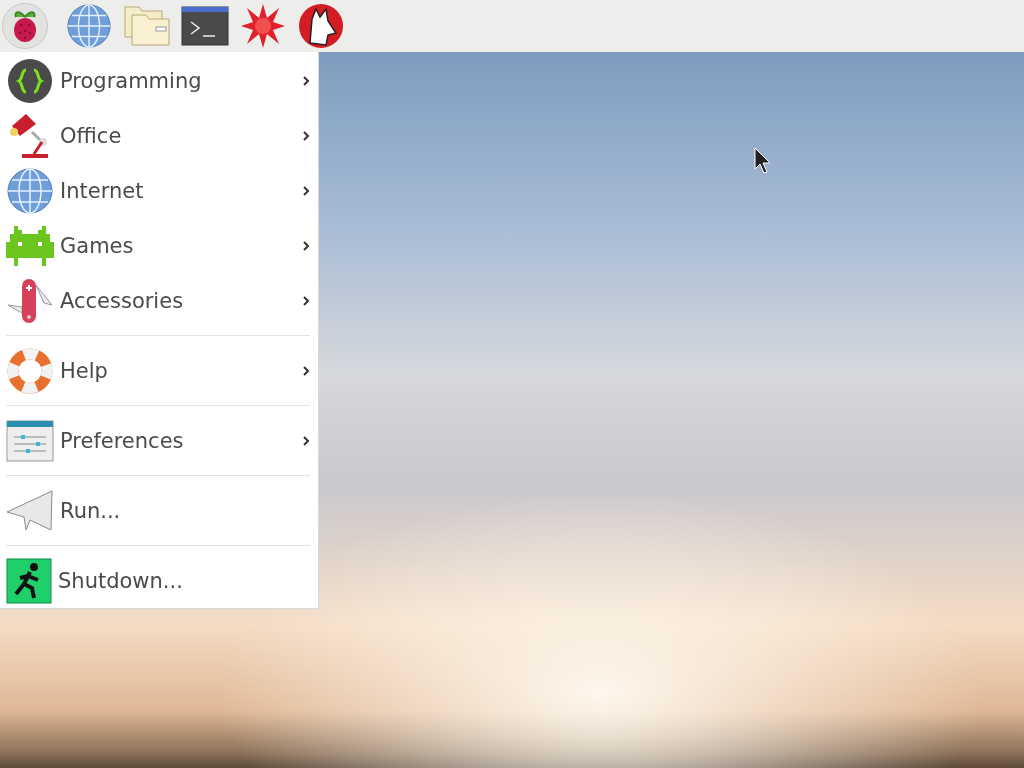 The width and height of the screenshot is (1024, 768). I want to click on menu-item: Internet, so click(159, 190).